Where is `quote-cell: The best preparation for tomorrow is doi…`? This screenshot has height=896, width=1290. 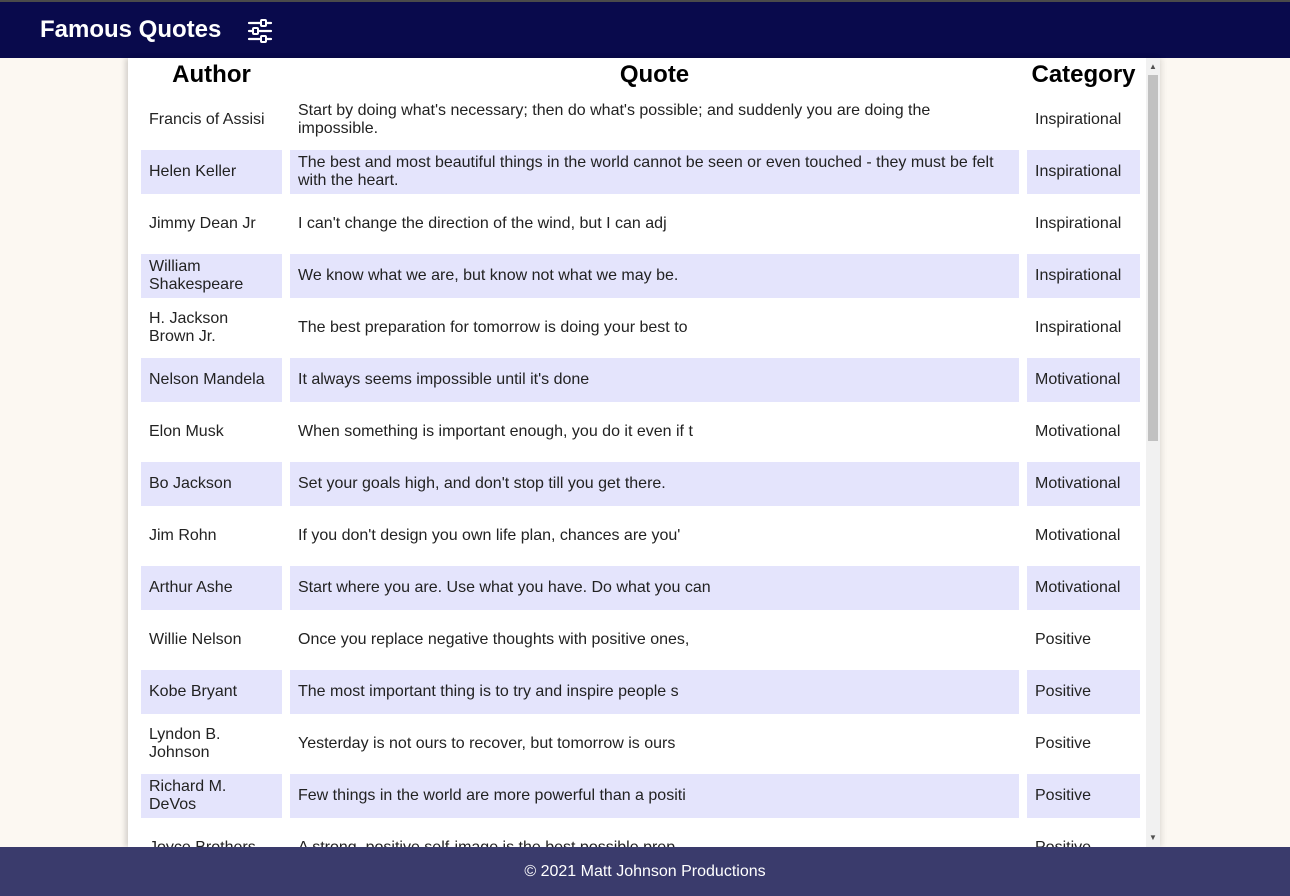
quote-cell: The best preparation for tomorrow is doi… is located at coordinates (493, 327).